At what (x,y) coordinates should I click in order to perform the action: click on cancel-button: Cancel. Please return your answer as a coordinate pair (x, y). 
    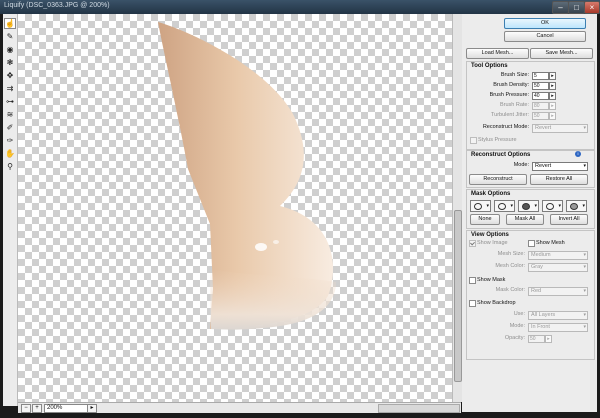
    Looking at the image, I should click on (545, 36).